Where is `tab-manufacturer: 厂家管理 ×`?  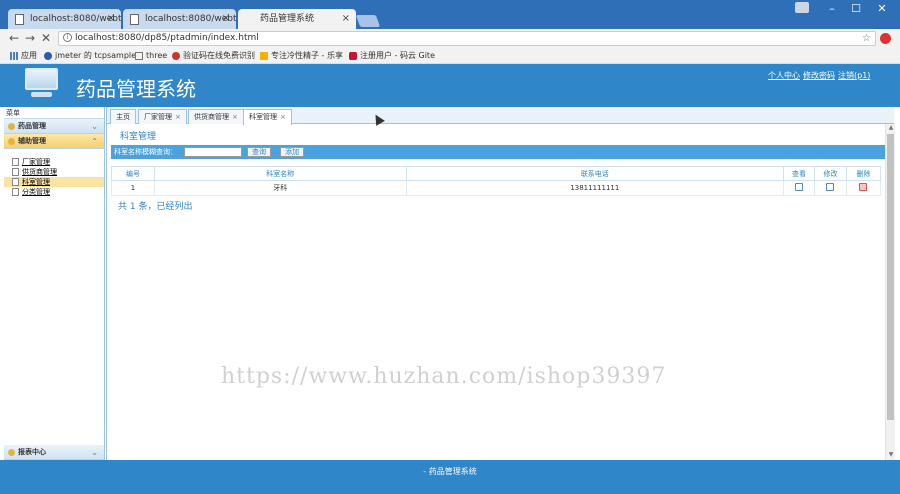
tab-manufacturer: 厂家管理 × is located at coordinates (162, 116).